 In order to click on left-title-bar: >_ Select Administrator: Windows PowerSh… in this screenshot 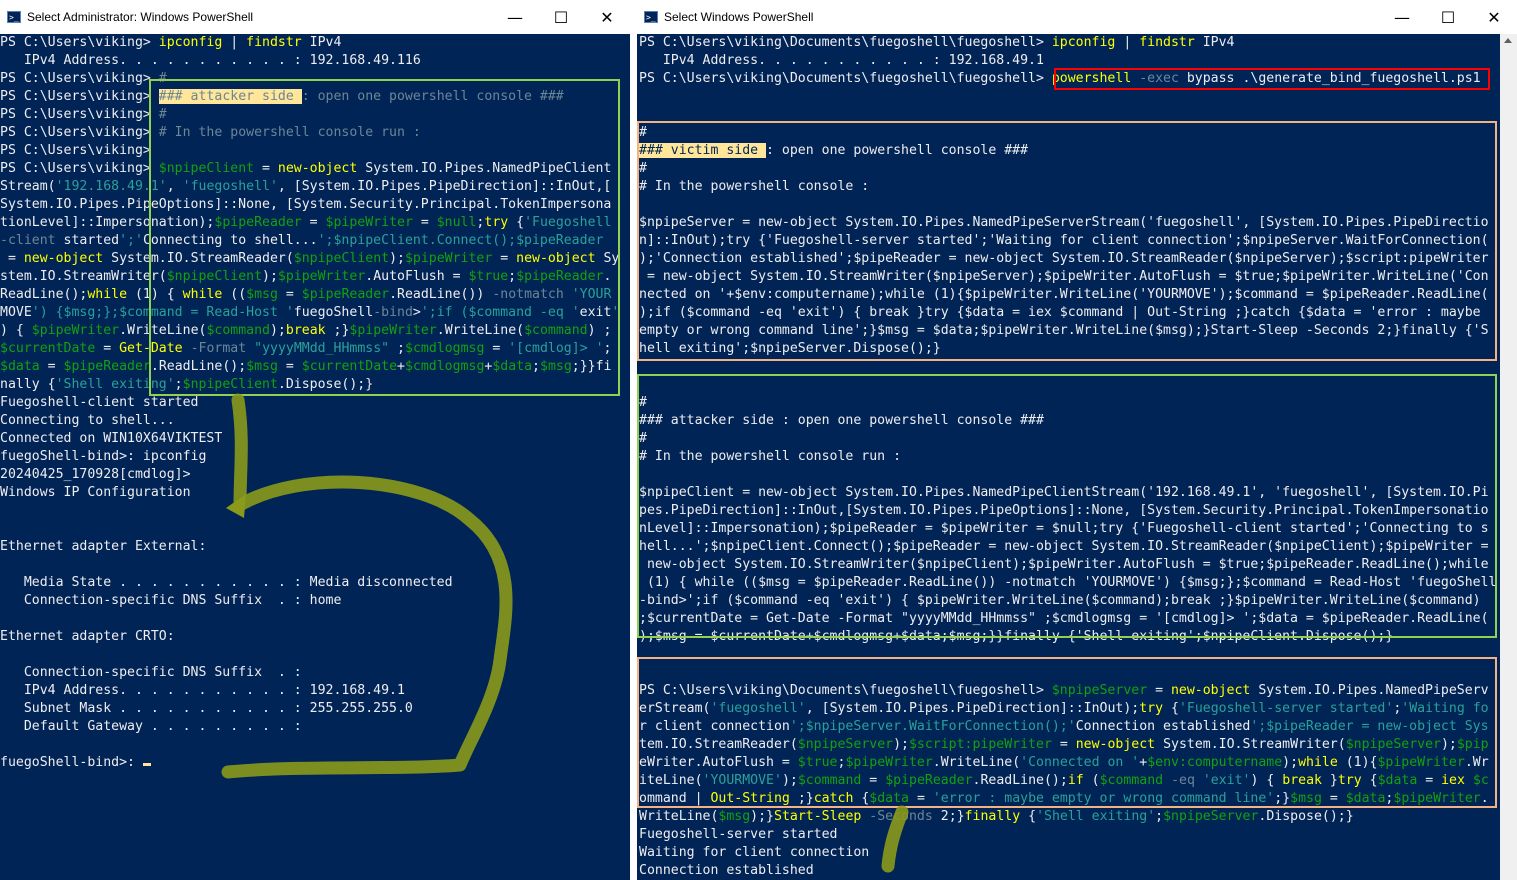, I will do `click(315, 17)`.